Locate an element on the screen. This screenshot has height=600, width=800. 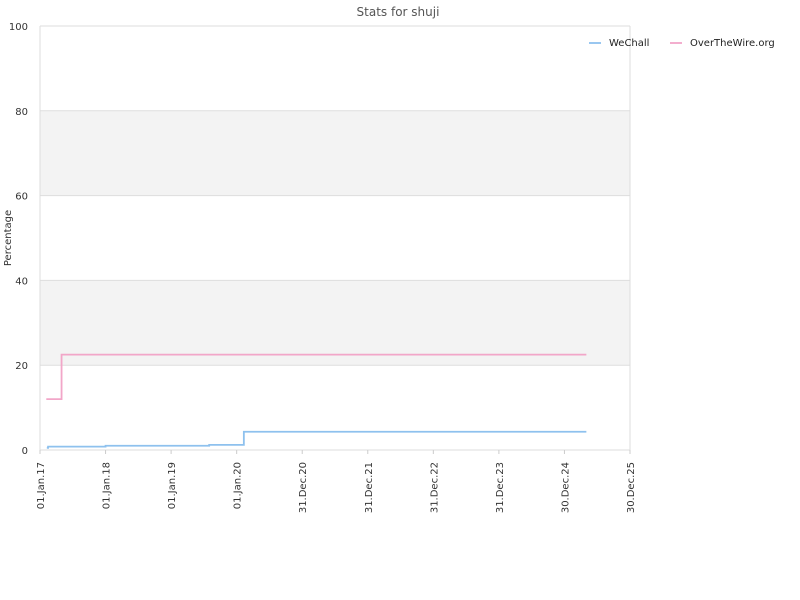
series-lines is located at coordinates (316, 401).